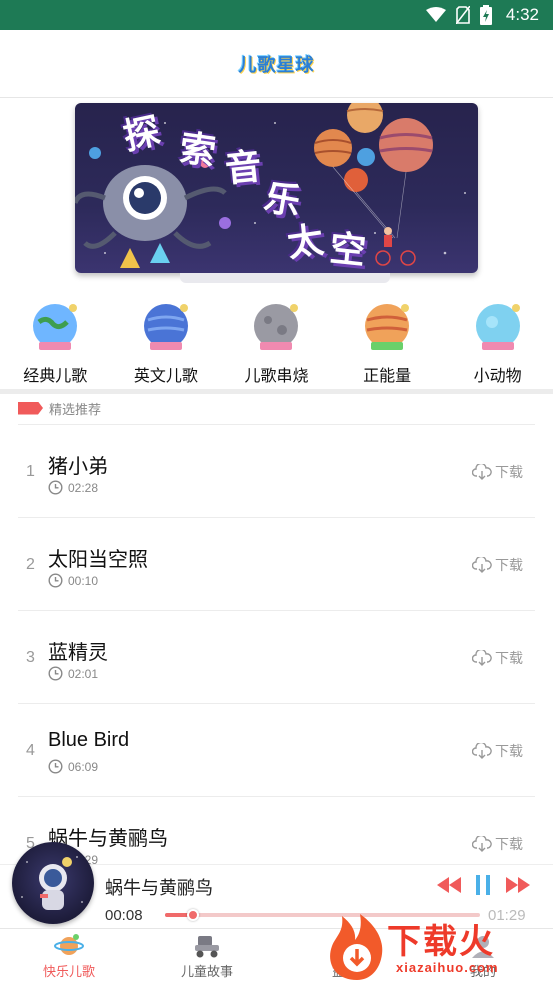 The height and width of the screenshot is (983, 553). What do you see at coordinates (462, 15) in the screenshot?
I see `no-sim-icon` at bounding box center [462, 15].